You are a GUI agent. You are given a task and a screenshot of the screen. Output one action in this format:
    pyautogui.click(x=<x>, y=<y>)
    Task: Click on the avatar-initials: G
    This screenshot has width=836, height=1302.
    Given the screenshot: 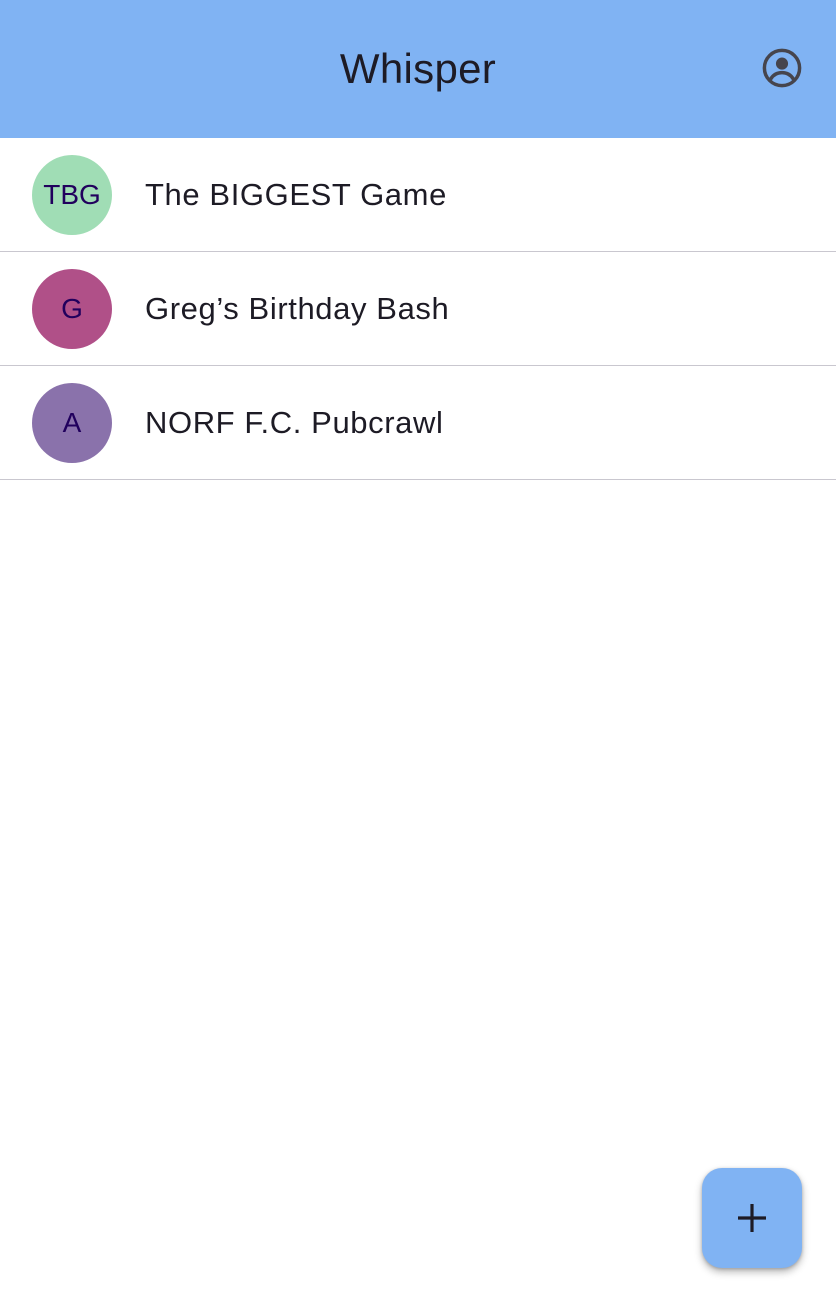 What is the action you would take?
    pyautogui.click(x=72, y=308)
    